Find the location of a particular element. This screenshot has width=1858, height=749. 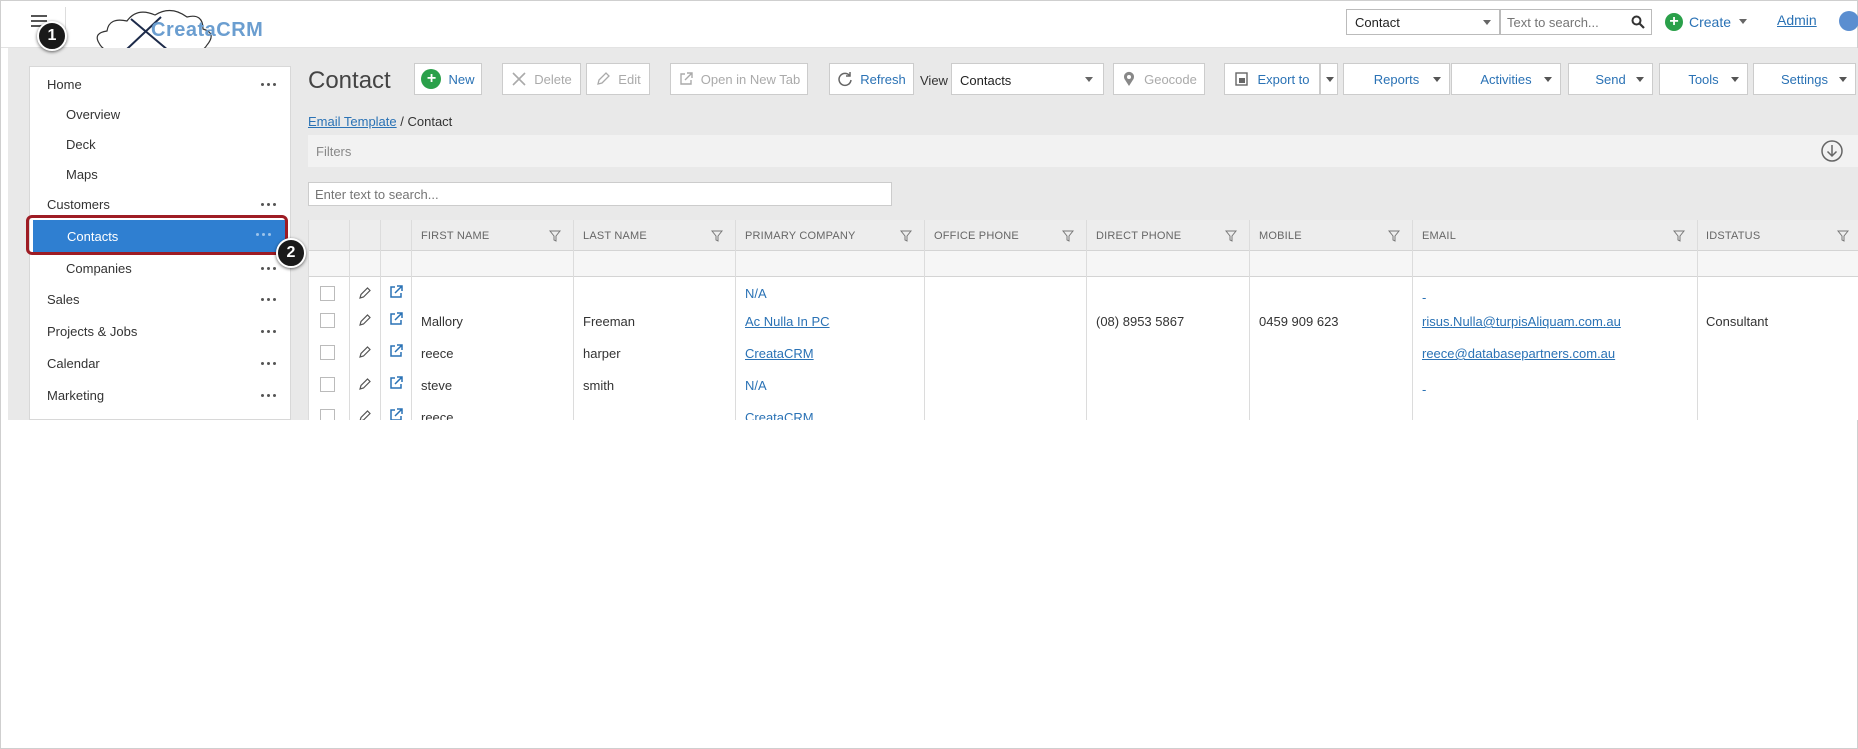

plus-icon: + is located at coordinates (431, 79).